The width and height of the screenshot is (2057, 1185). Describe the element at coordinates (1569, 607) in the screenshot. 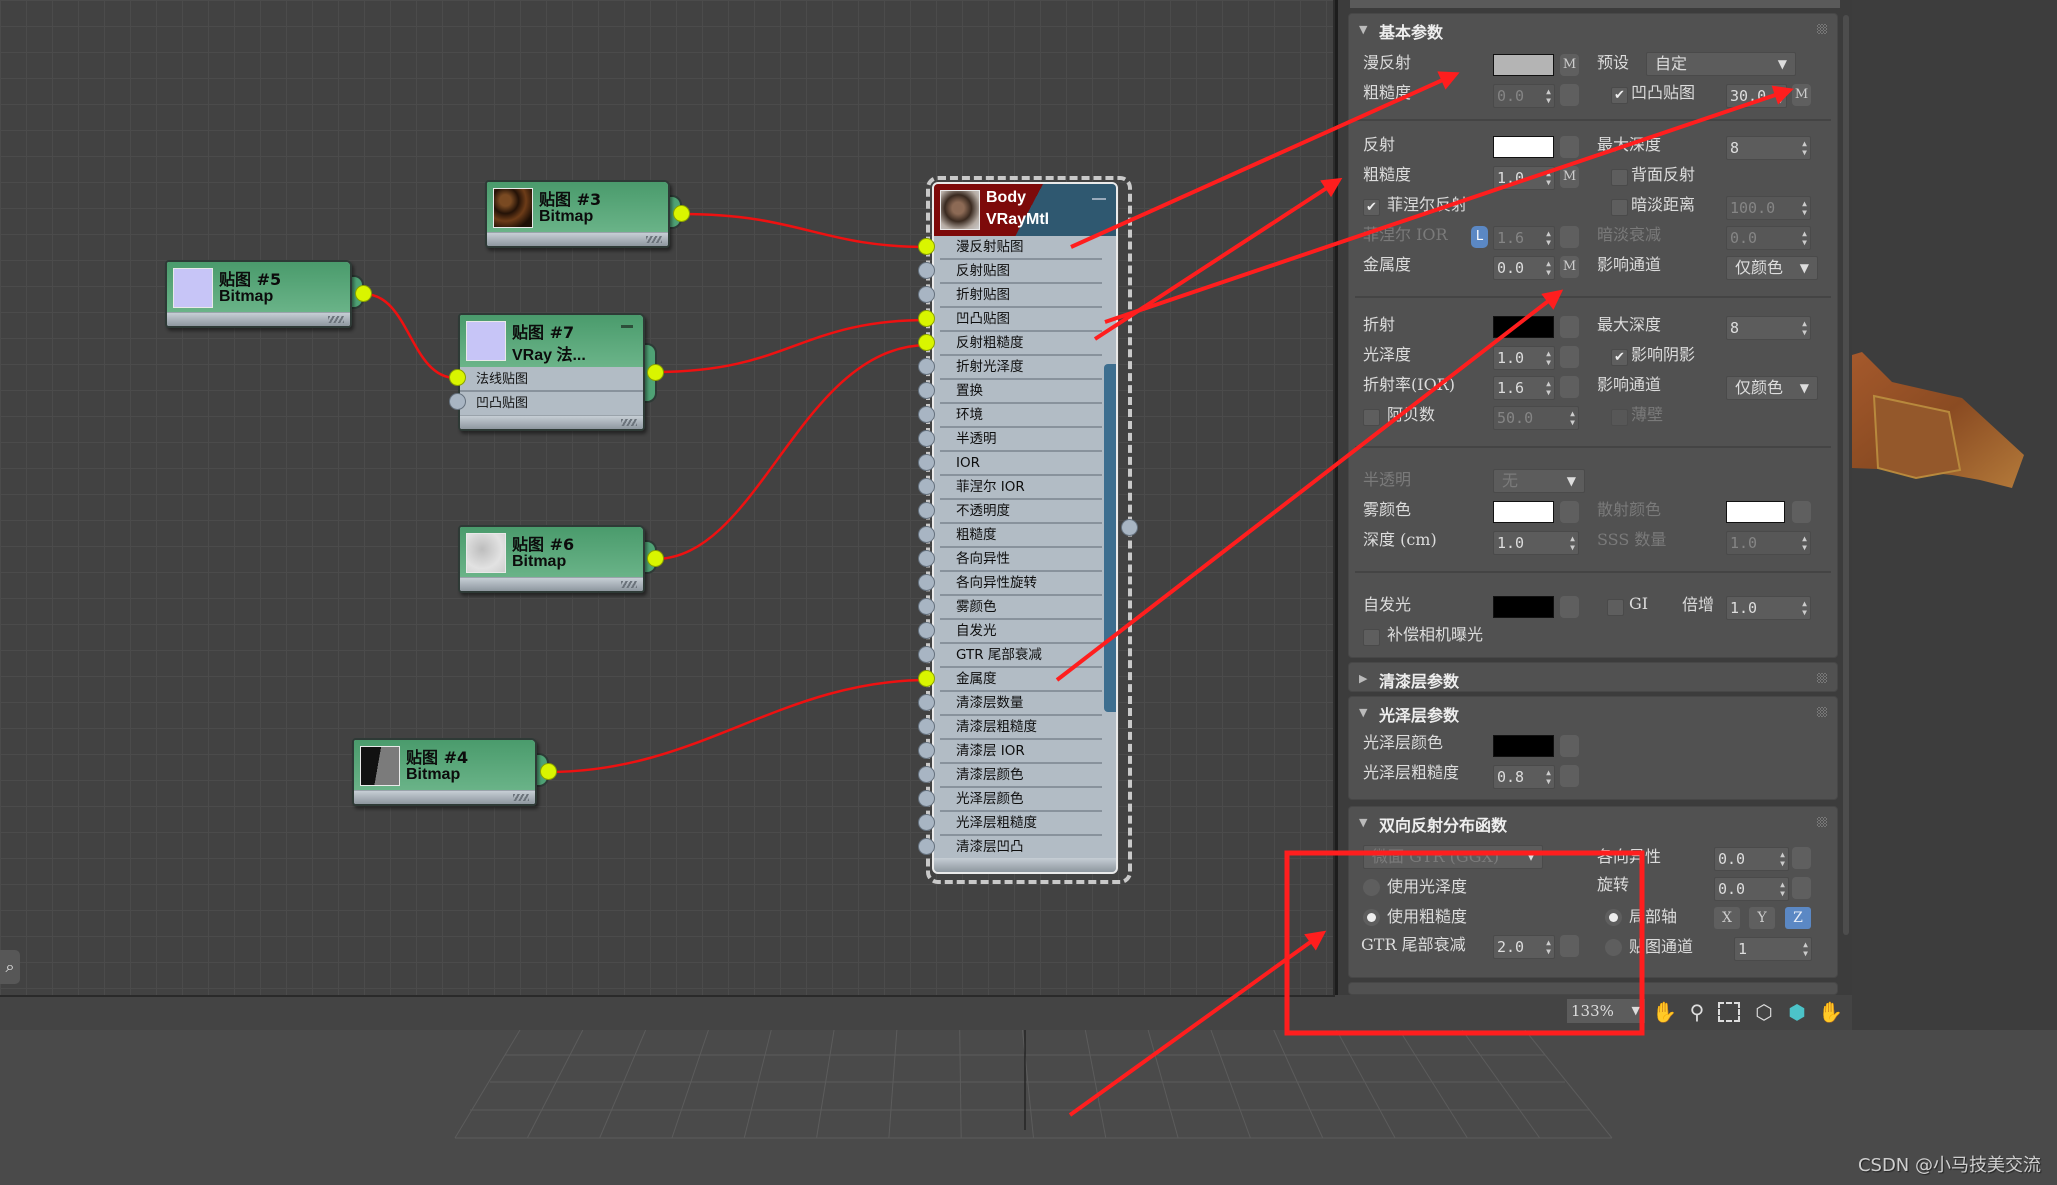

I see `self-illum-map-button` at that location.